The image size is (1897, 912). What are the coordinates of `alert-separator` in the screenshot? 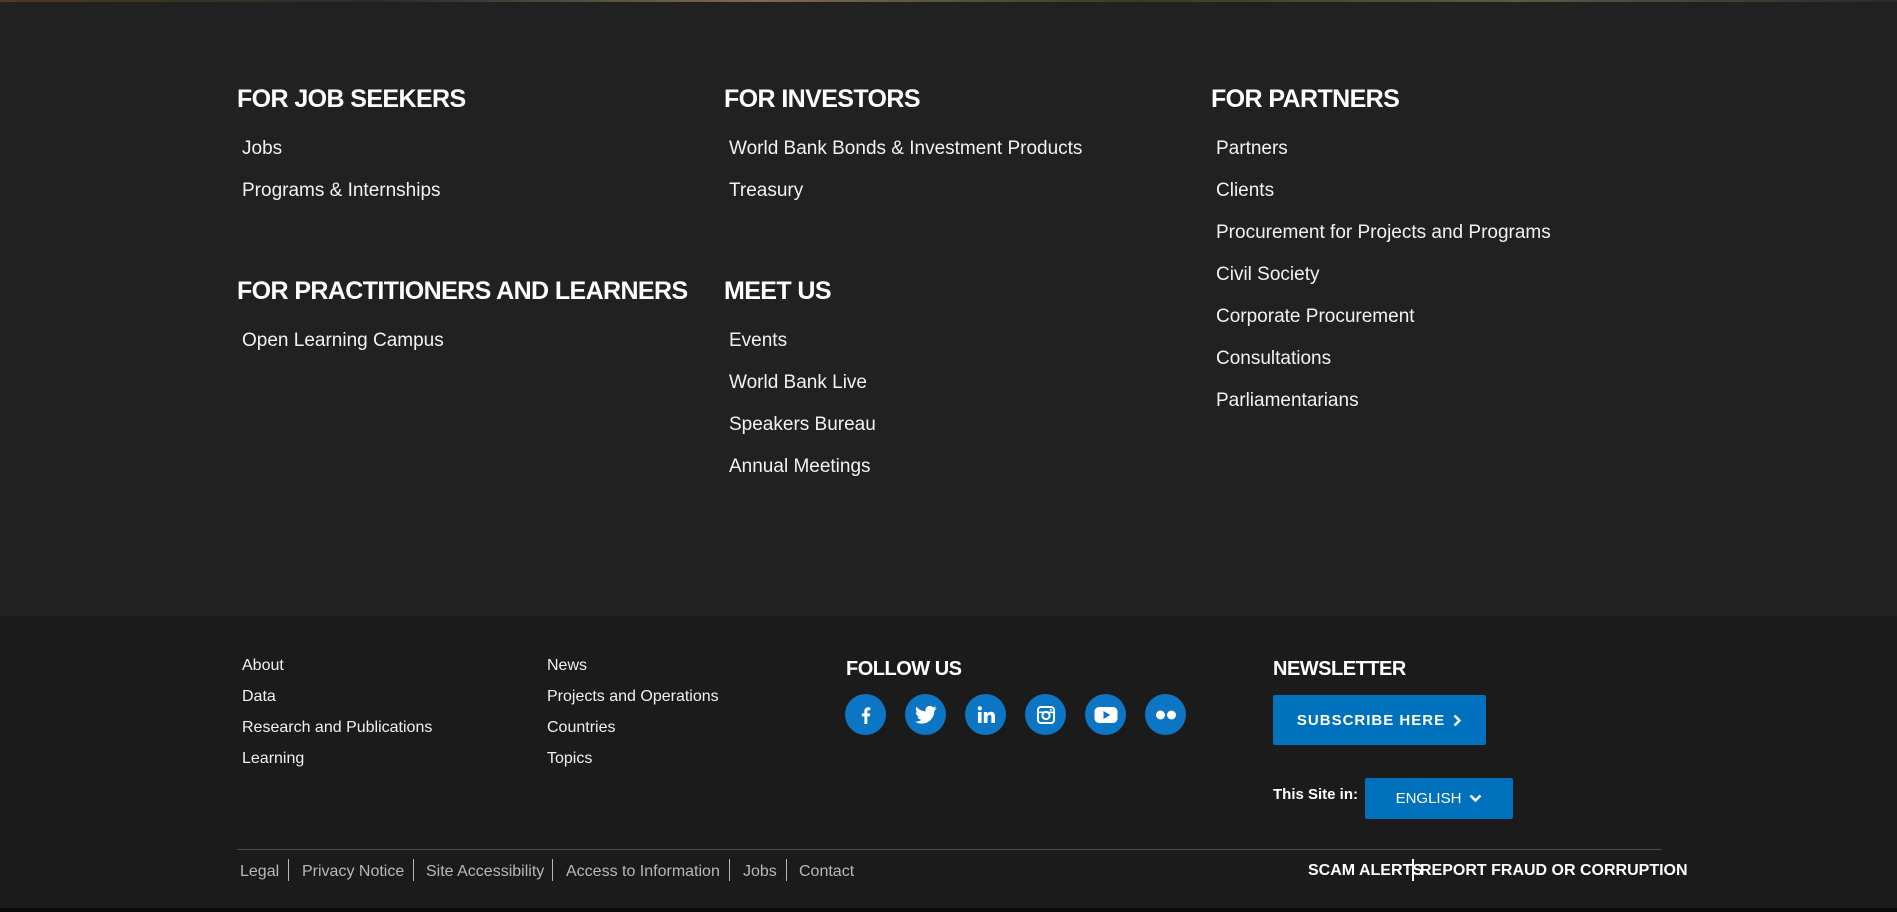 It's located at (1413, 870).